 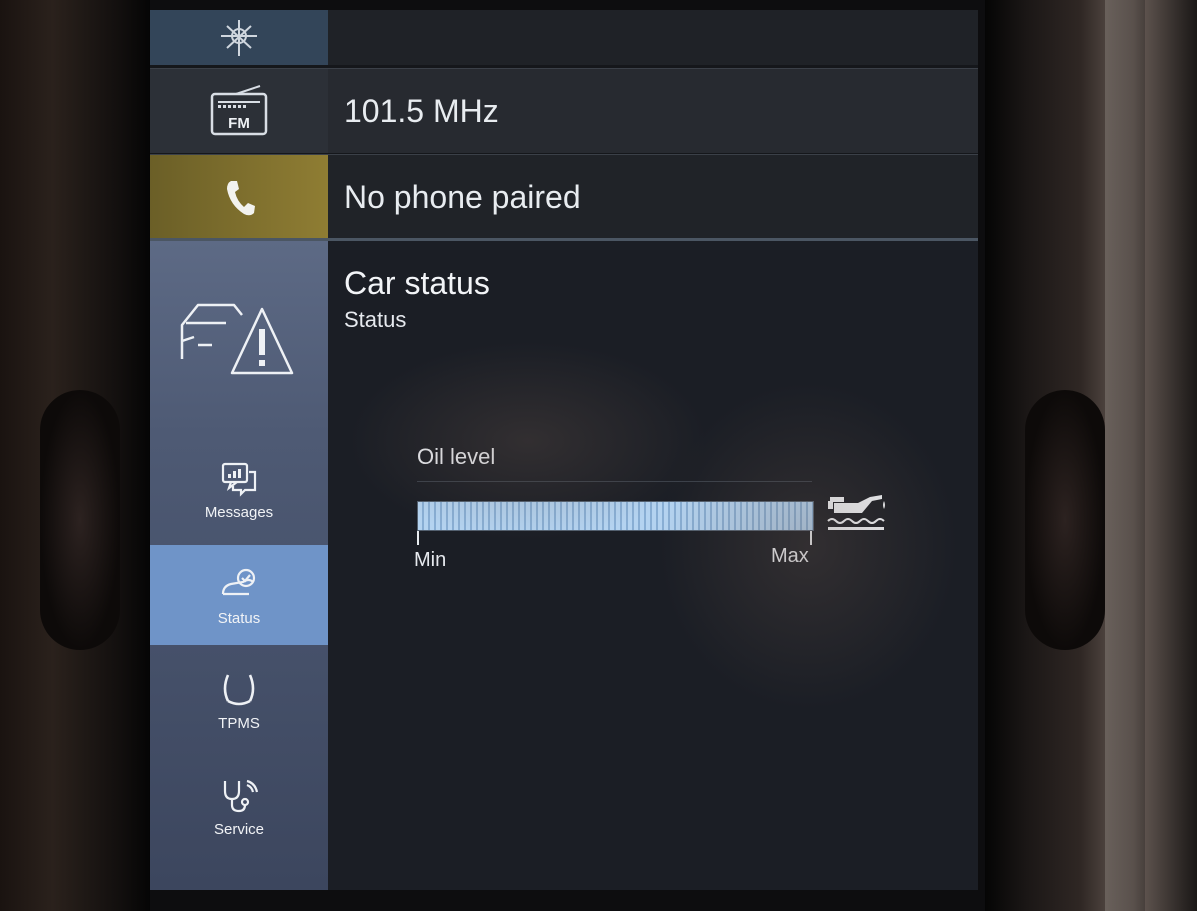 What do you see at coordinates (790, 556) in the screenshot?
I see `oil-max-label: Max` at bounding box center [790, 556].